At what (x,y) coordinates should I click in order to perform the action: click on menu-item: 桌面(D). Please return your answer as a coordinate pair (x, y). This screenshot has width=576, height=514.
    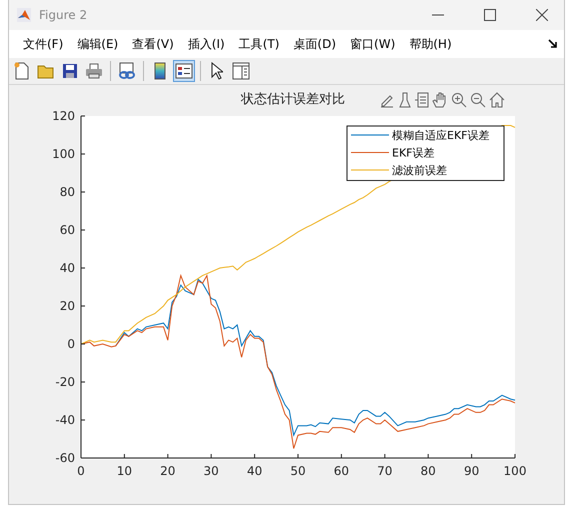
    Looking at the image, I should click on (315, 44).